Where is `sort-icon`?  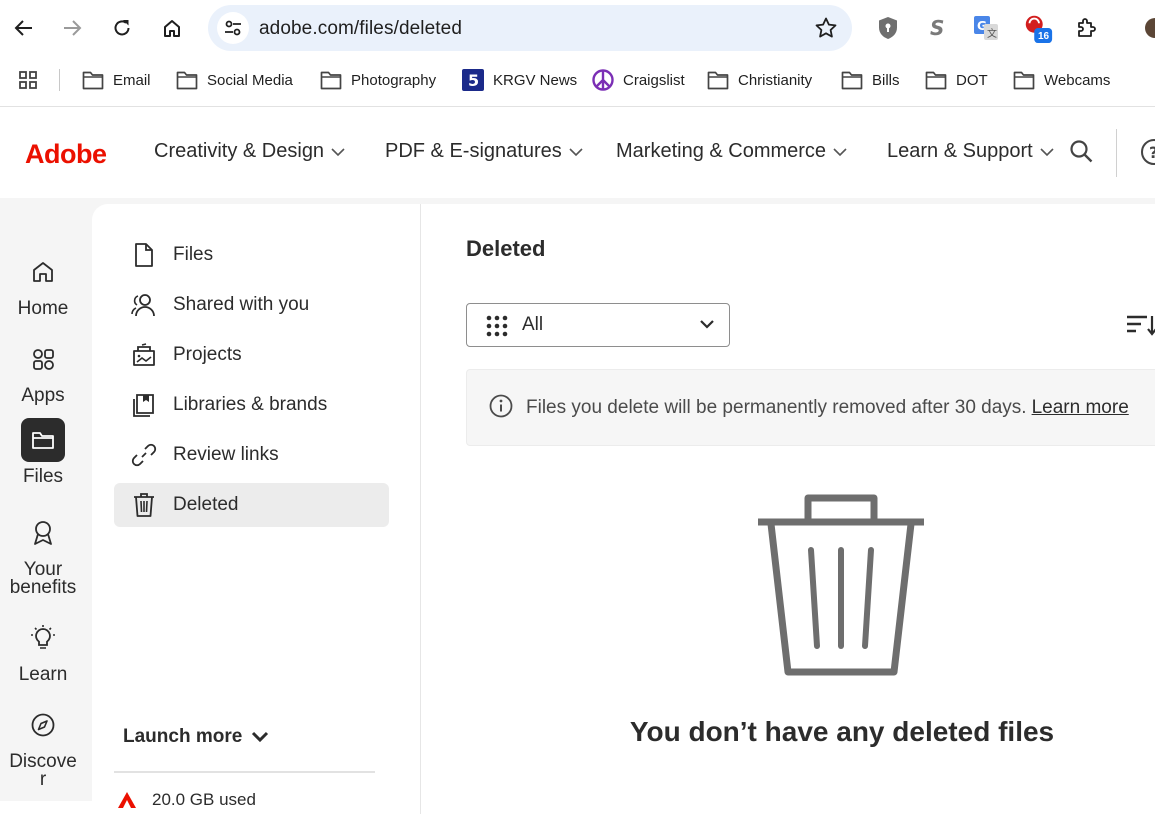
sort-icon is located at coordinates (1140, 327).